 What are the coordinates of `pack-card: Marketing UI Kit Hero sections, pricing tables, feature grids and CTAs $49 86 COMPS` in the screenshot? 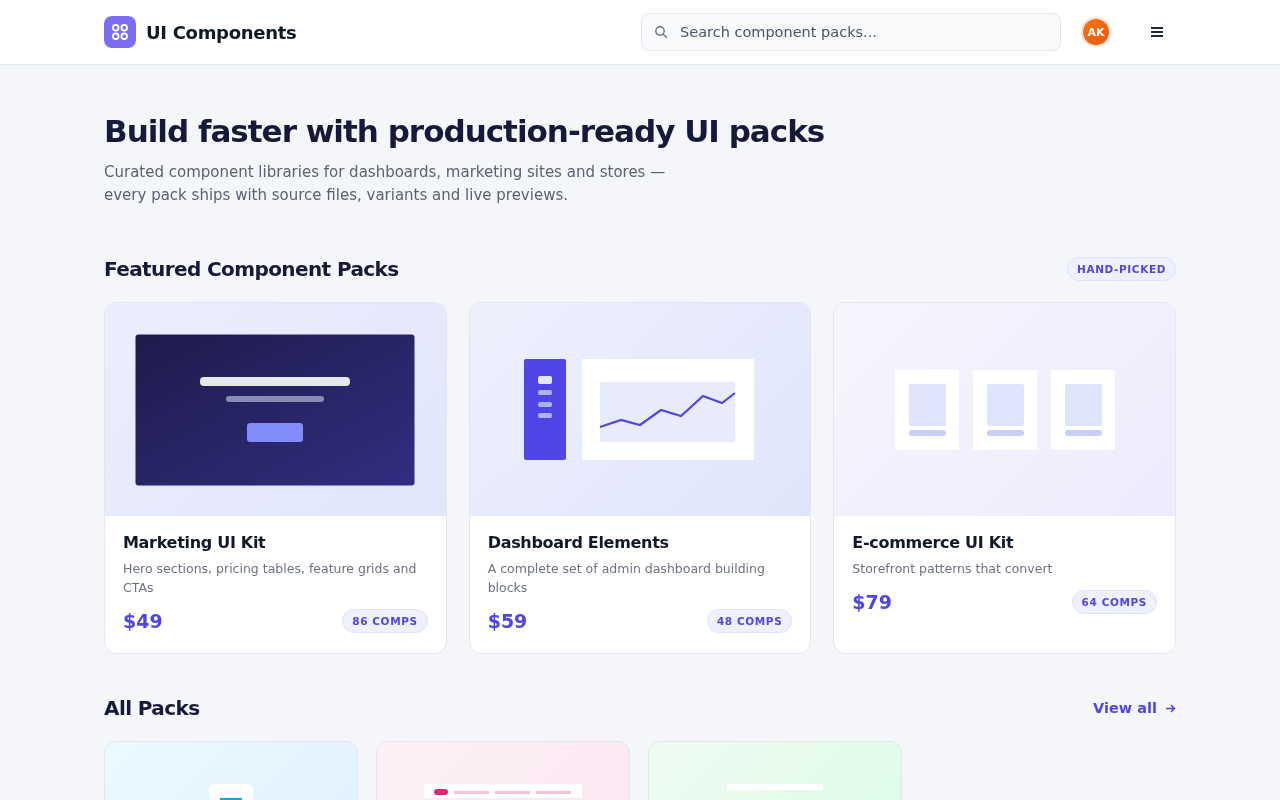 It's located at (275, 478).